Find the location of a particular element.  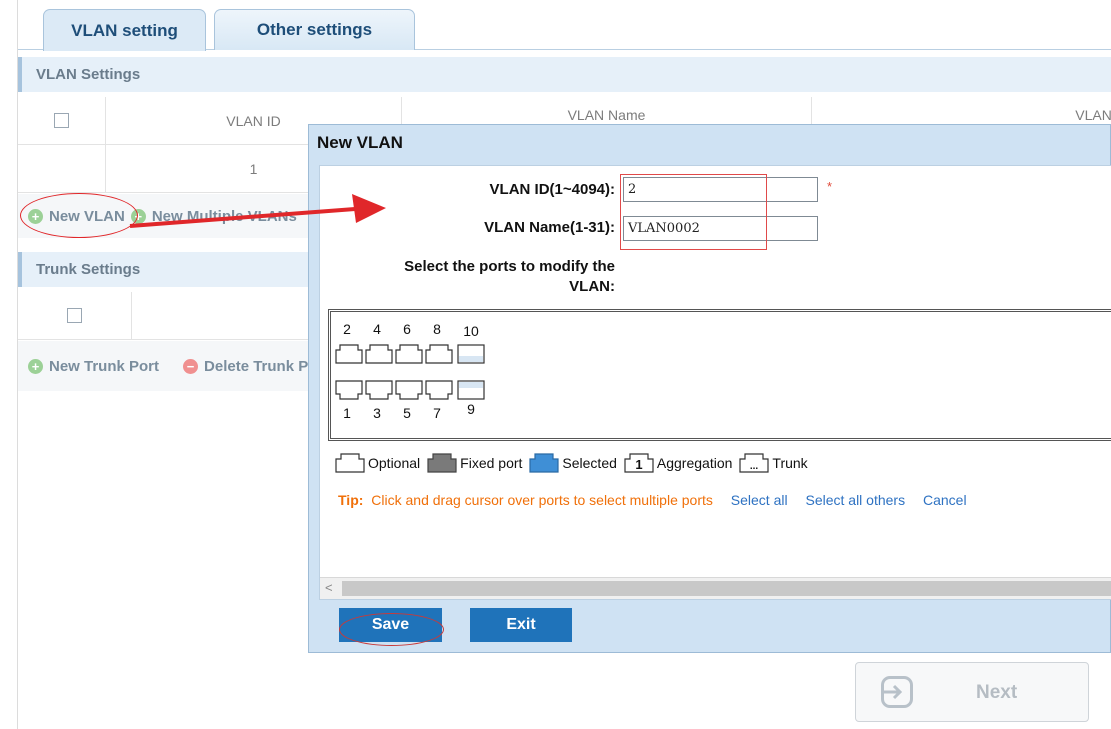

port-number: 7 is located at coordinates (437, 413).